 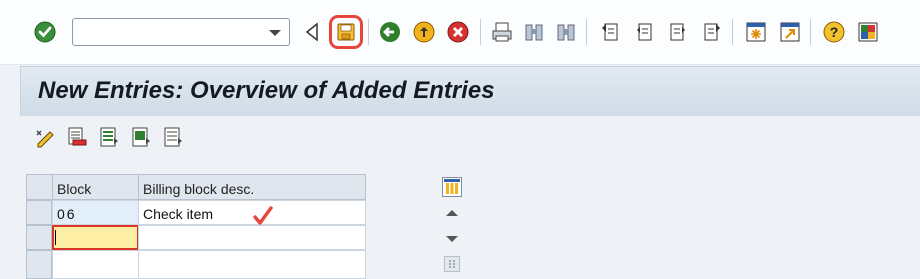 I want to click on change-display-icon, so click(x=45, y=137).